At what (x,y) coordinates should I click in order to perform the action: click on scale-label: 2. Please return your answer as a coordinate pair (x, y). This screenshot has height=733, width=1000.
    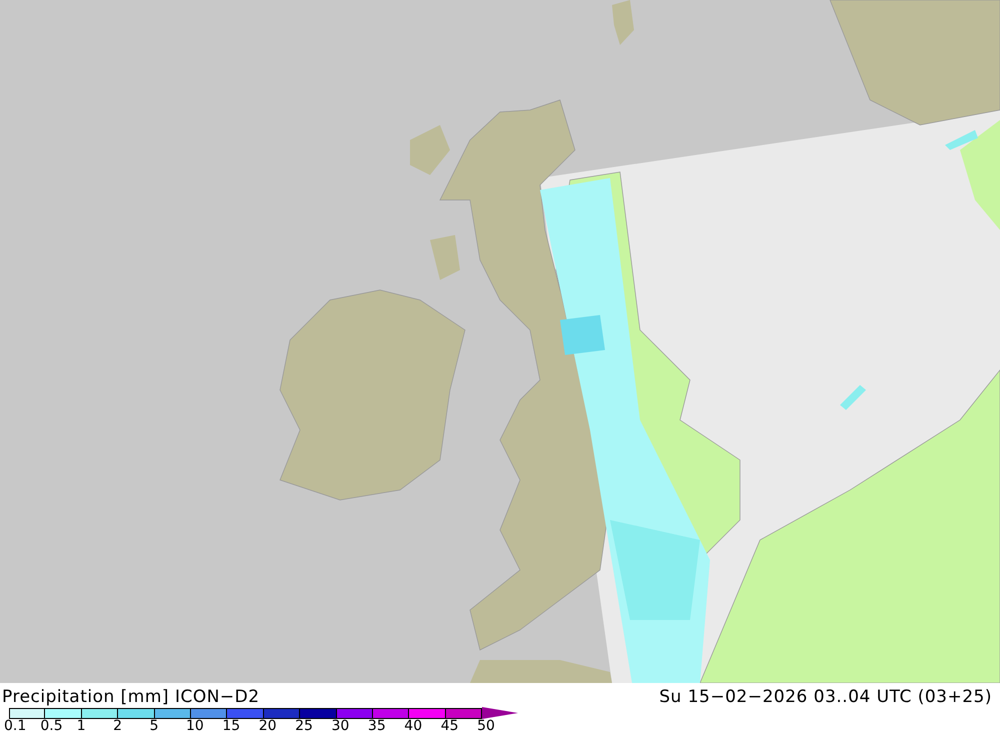
    Looking at the image, I should click on (117, 726).